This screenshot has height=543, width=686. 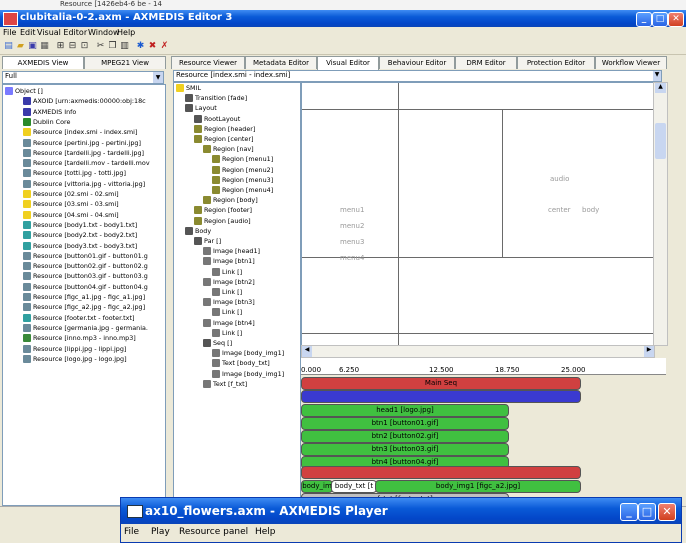 What do you see at coordinates (160, 532) in the screenshot?
I see `player-menu-play: Play` at bounding box center [160, 532].